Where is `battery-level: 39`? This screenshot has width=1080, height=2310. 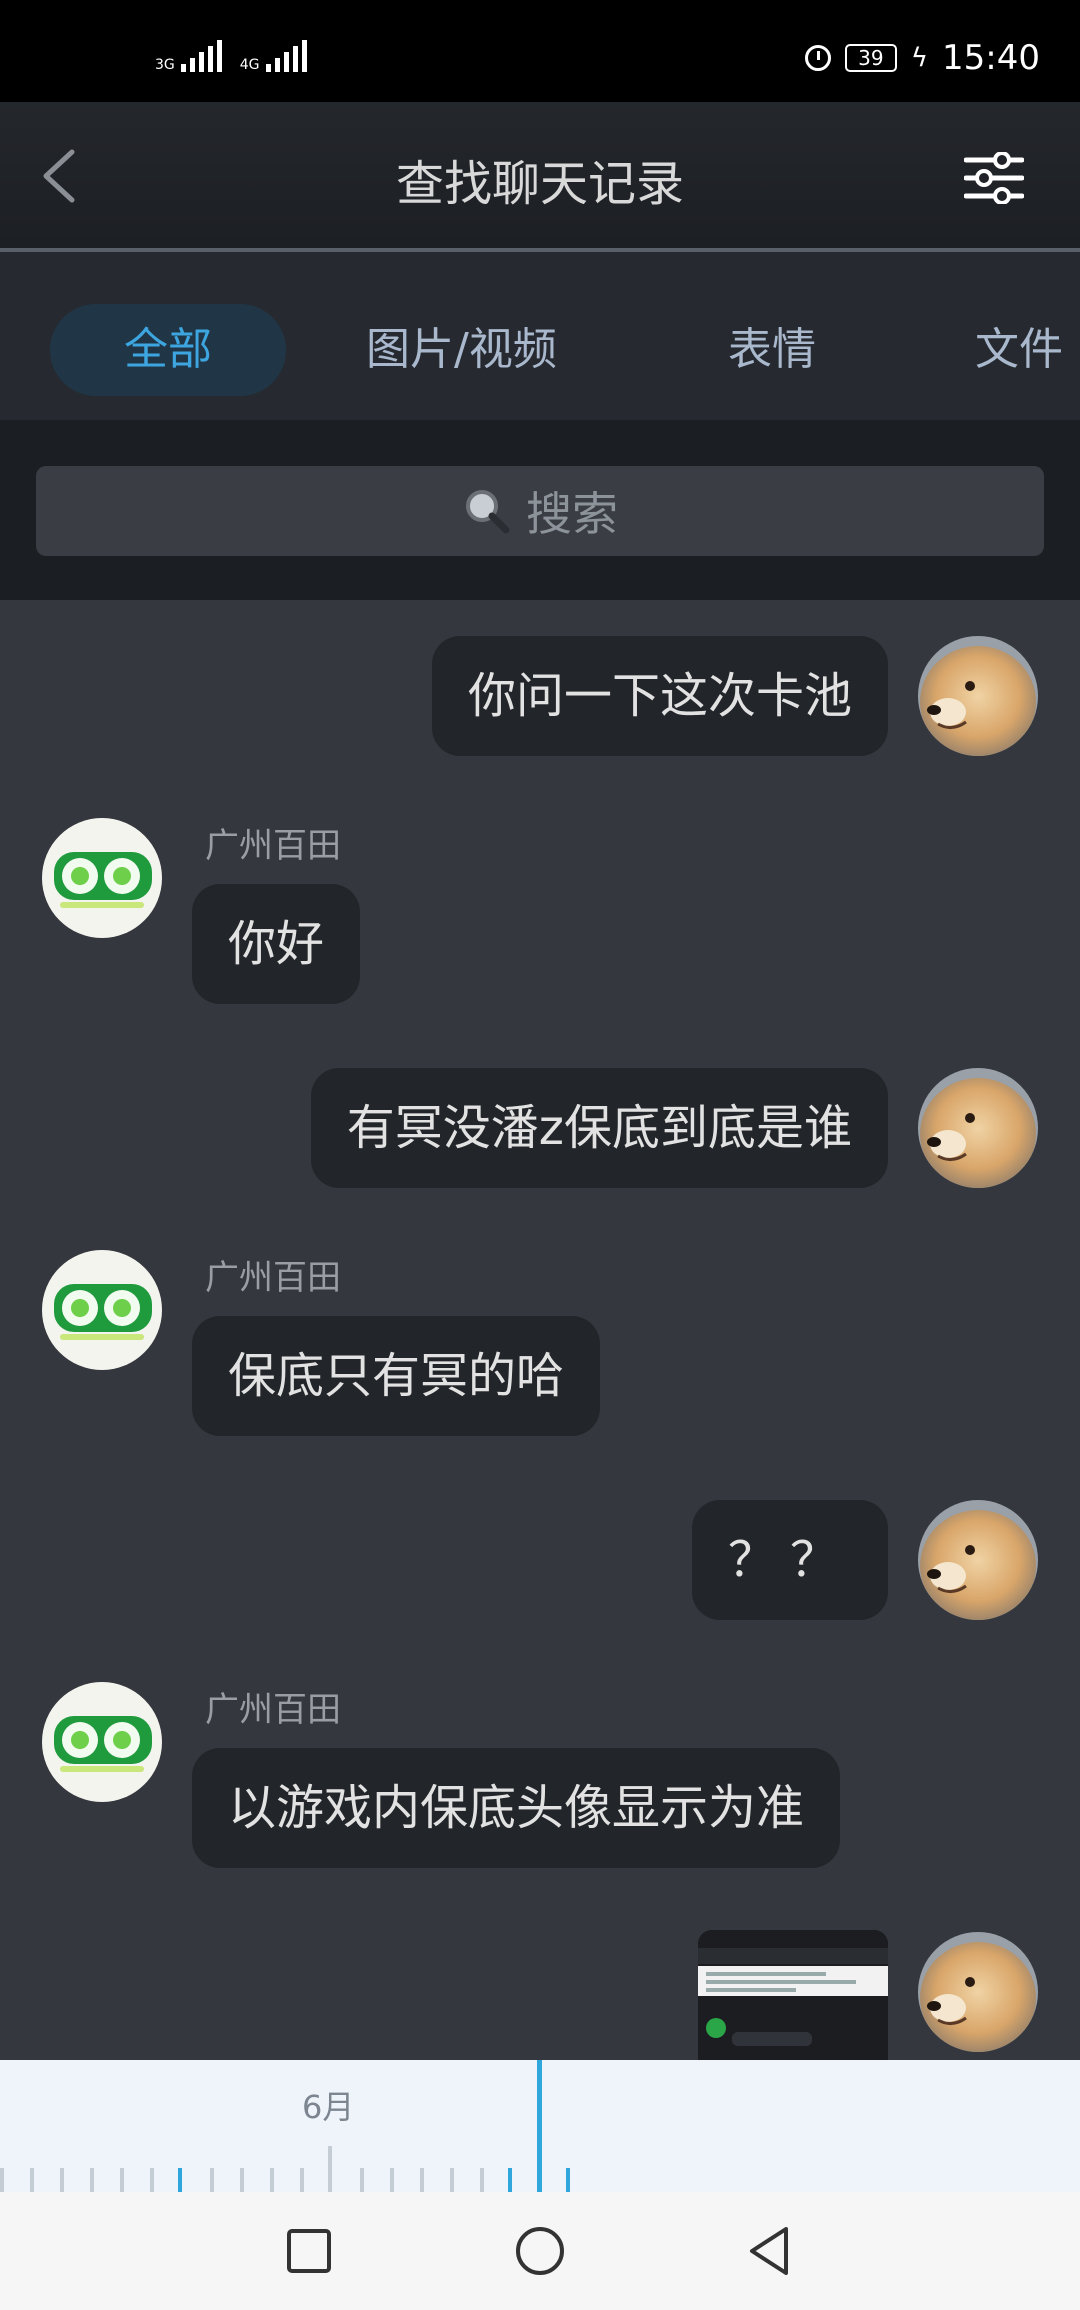
battery-level: 39 is located at coordinates (871, 58).